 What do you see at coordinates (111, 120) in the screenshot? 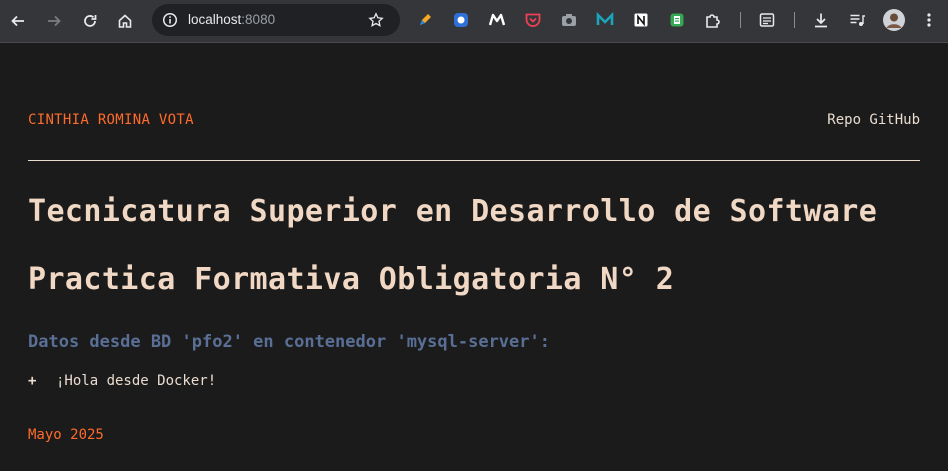
I see `author-name: CINTHIA ROMINA VOTA` at bounding box center [111, 120].